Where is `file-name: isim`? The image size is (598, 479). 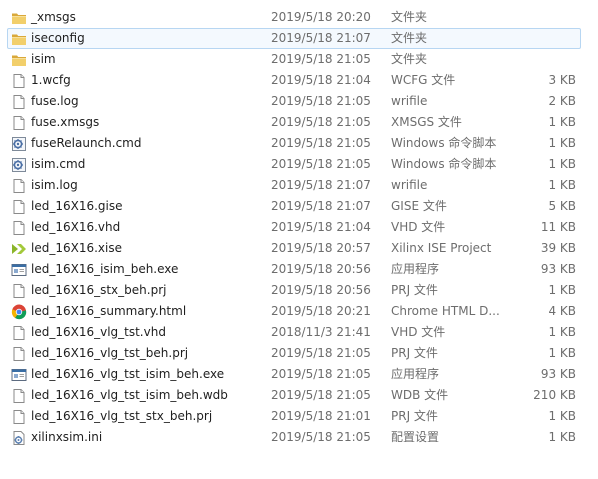
file-name: isim is located at coordinates (43, 59).